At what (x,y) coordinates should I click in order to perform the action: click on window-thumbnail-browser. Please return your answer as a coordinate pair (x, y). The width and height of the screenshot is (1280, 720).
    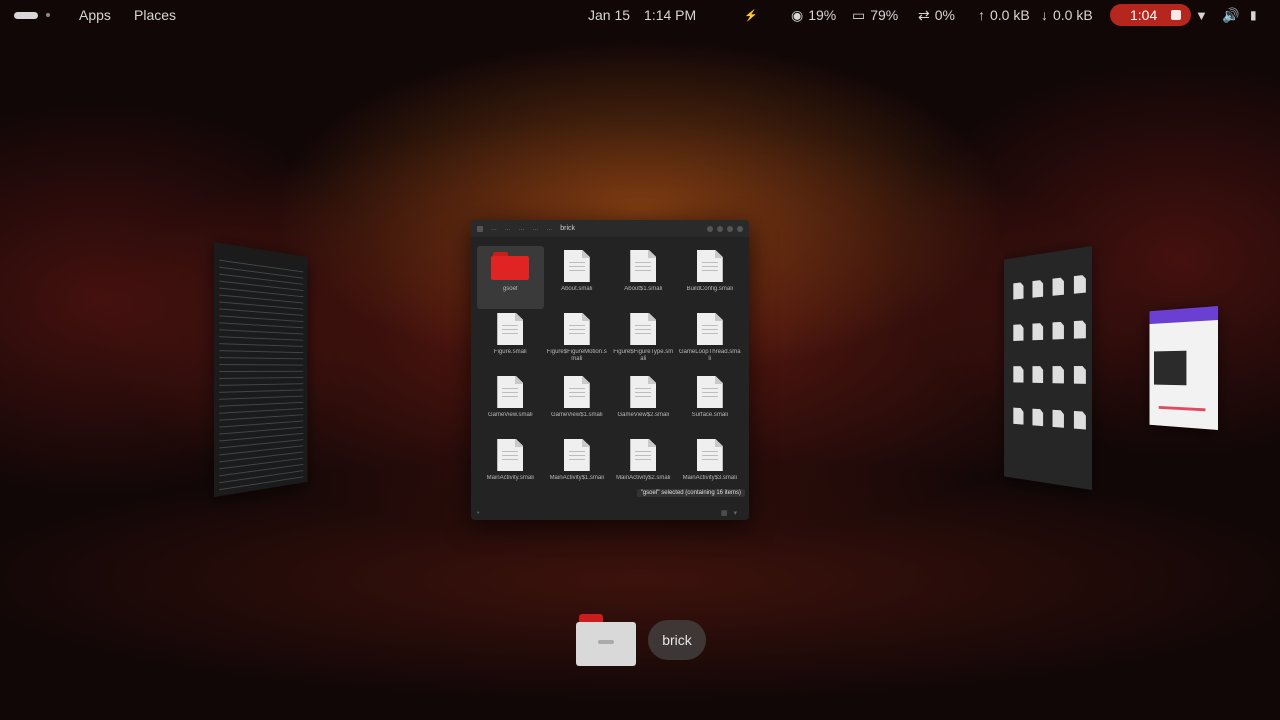
    Looking at the image, I should click on (1183, 368).